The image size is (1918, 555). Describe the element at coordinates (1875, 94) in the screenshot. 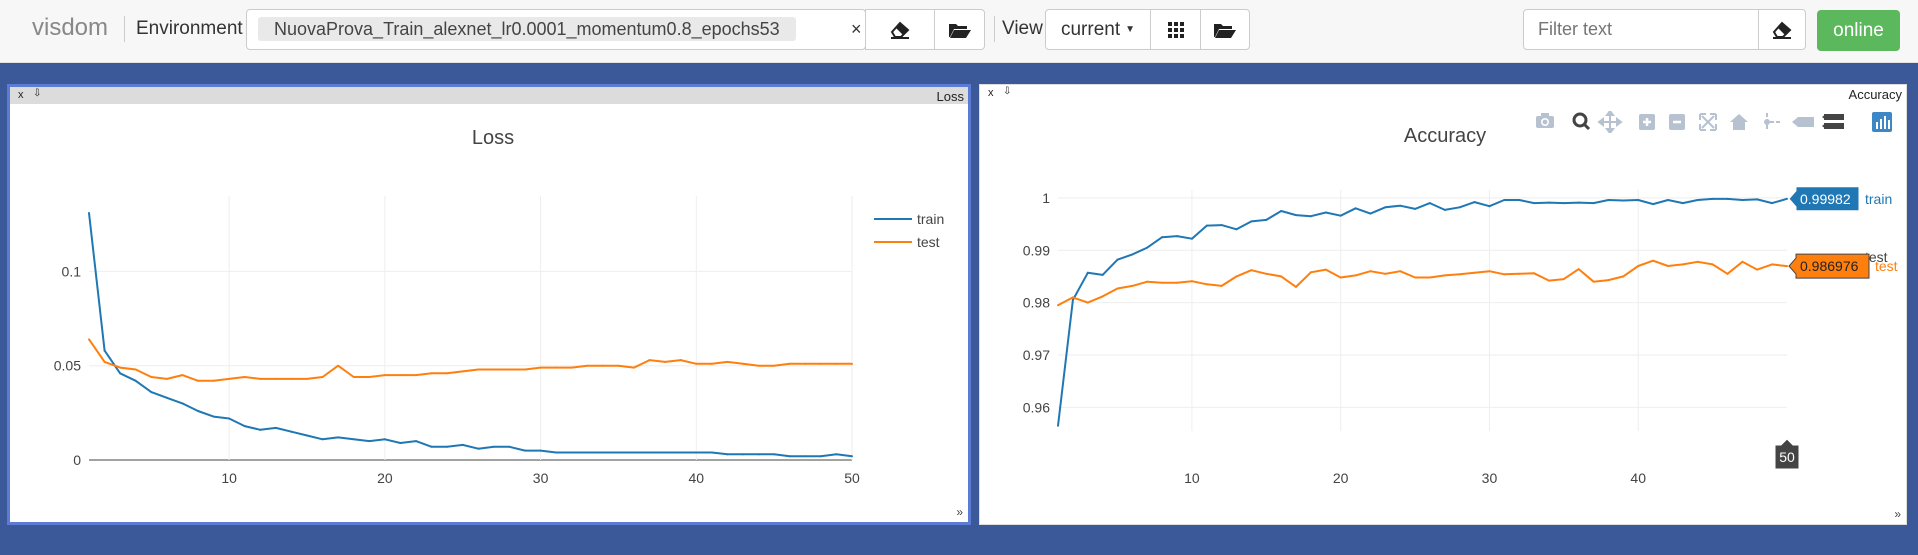

I see `panel-title: Accuracy` at that location.